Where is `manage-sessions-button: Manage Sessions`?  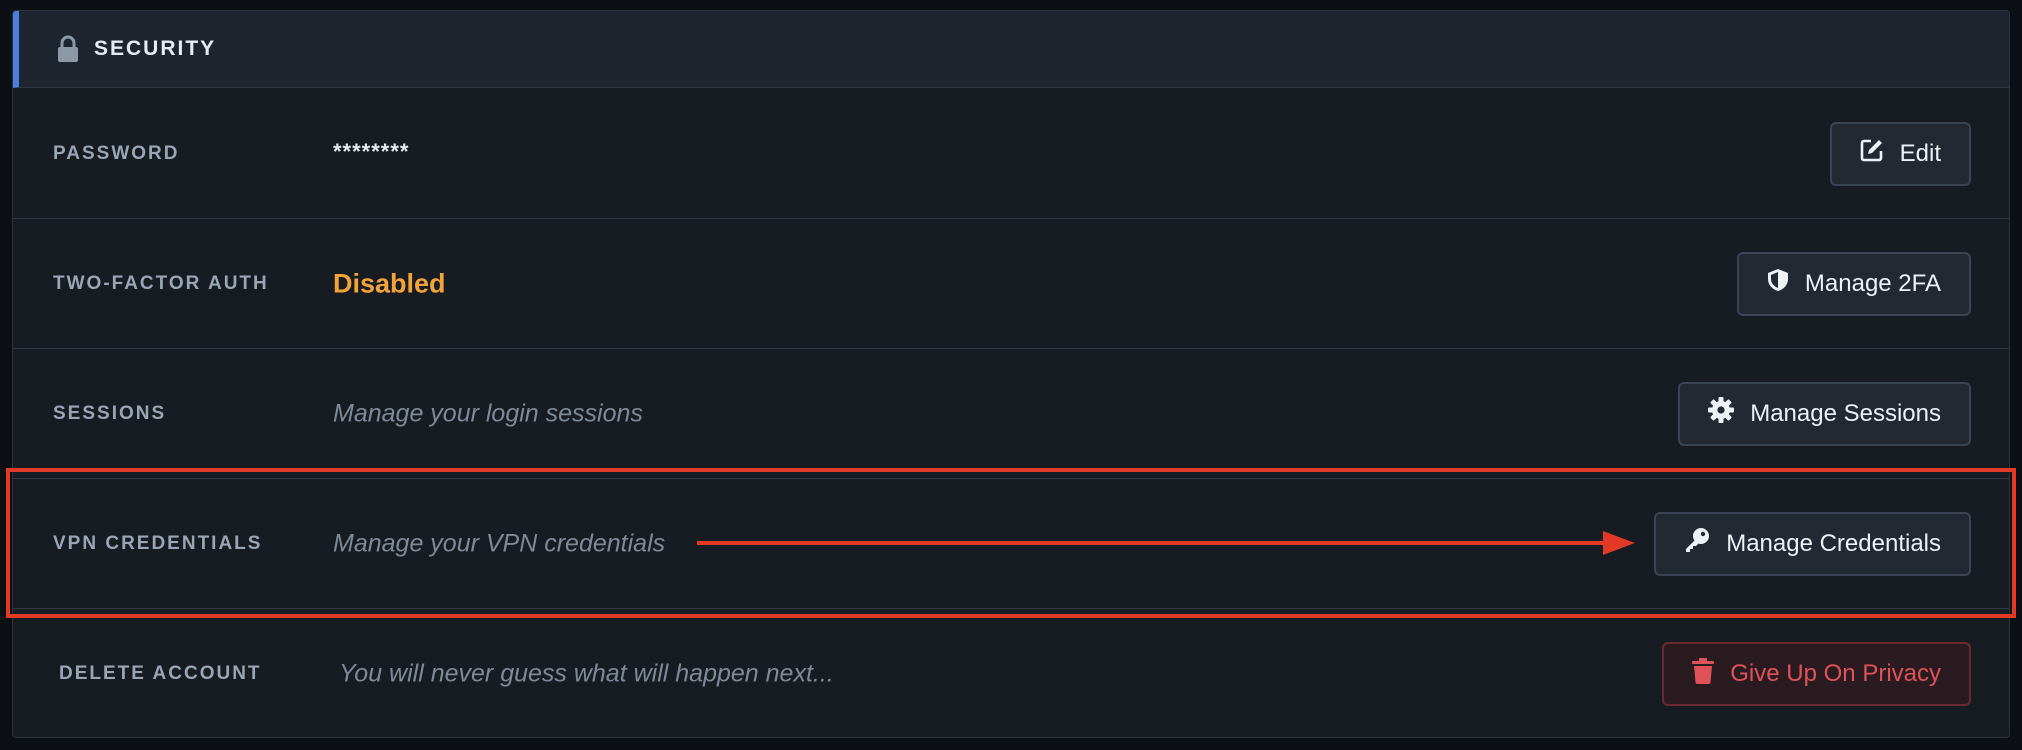 manage-sessions-button: Manage Sessions is located at coordinates (1824, 413).